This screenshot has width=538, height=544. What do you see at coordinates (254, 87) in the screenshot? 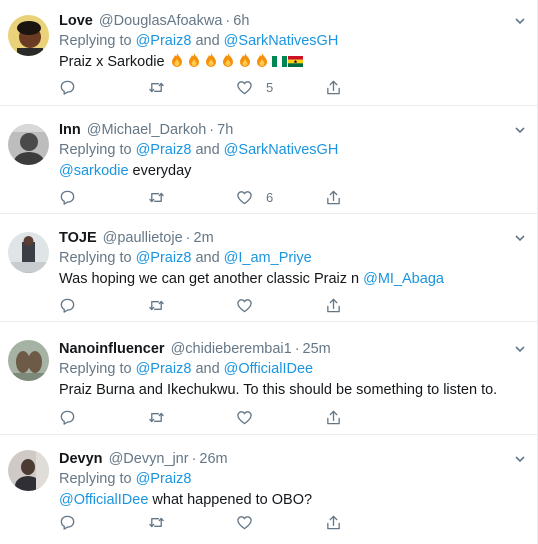
I see `like-button: 5` at bounding box center [254, 87].